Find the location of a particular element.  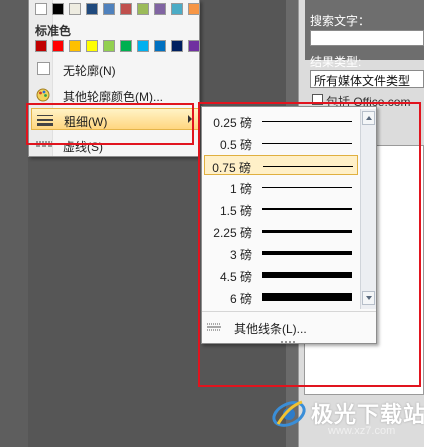

line-weight-option-label: 0.25 磅 is located at coordinates (232, 123).